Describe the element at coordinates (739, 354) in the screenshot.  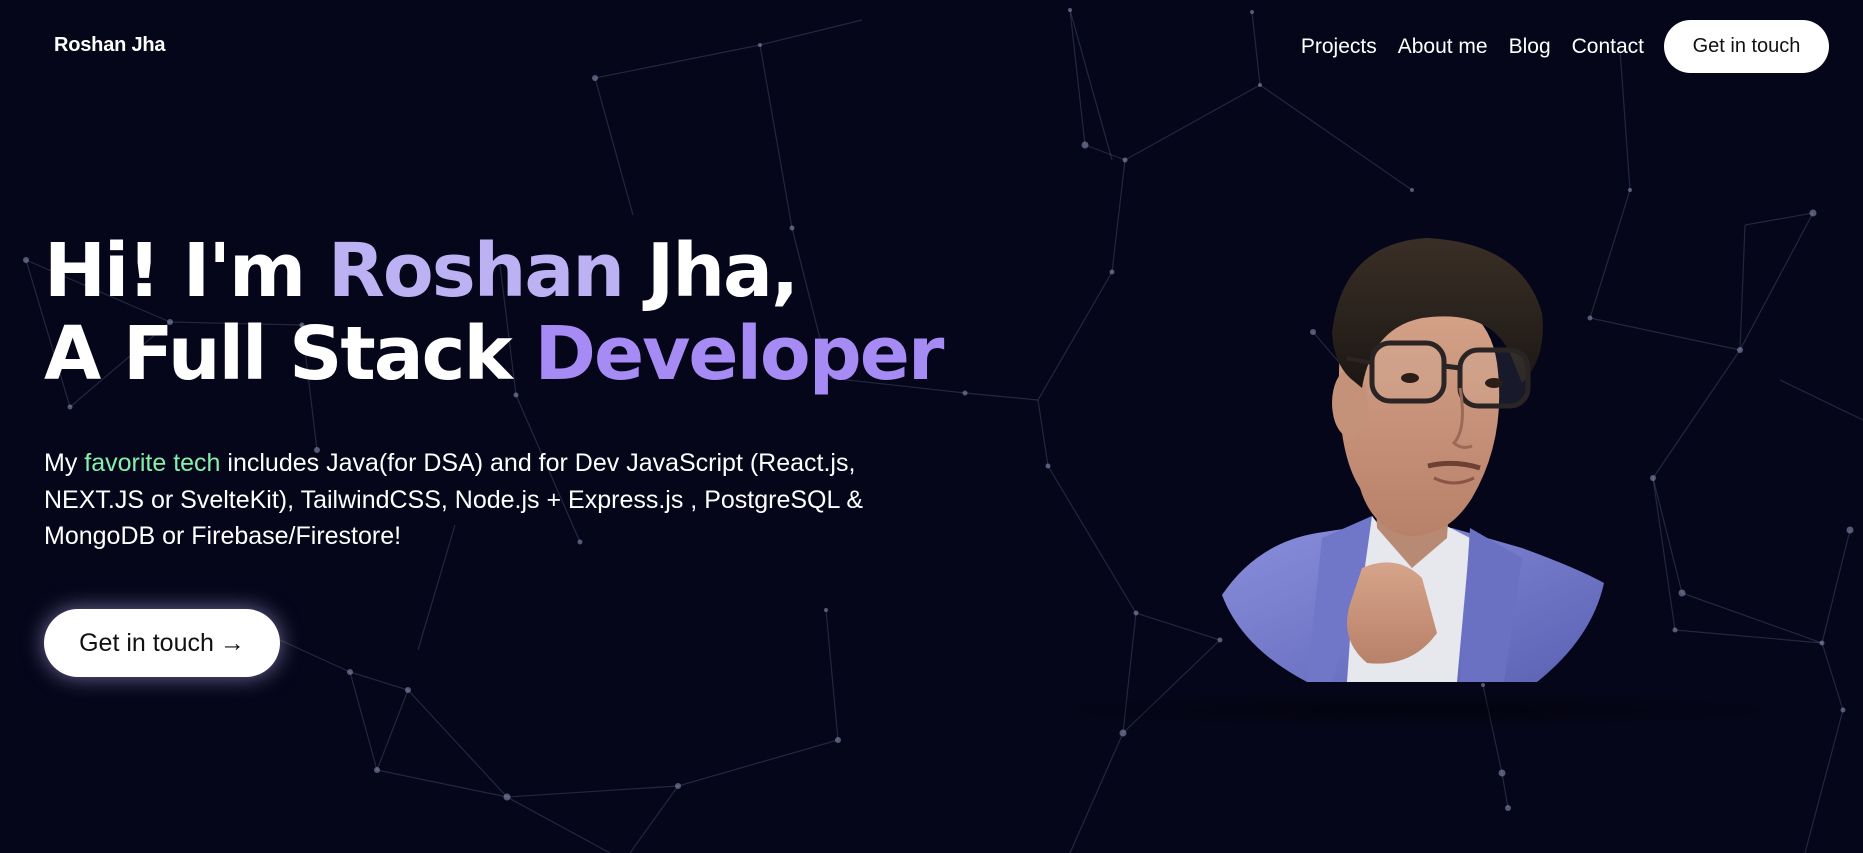
I see `hero-title-role: Developer` at that location.